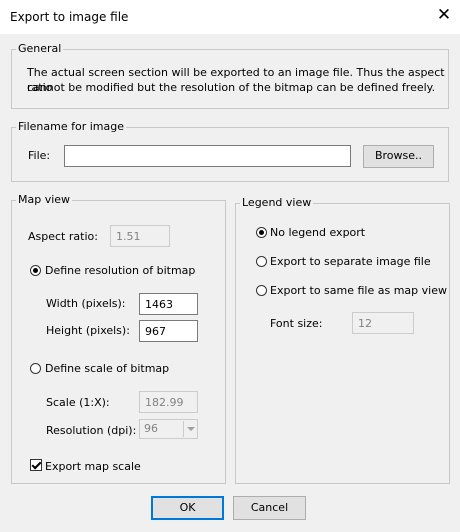 The image size is (460, 532). I want to click on height-input: 967, so click(168, 331).